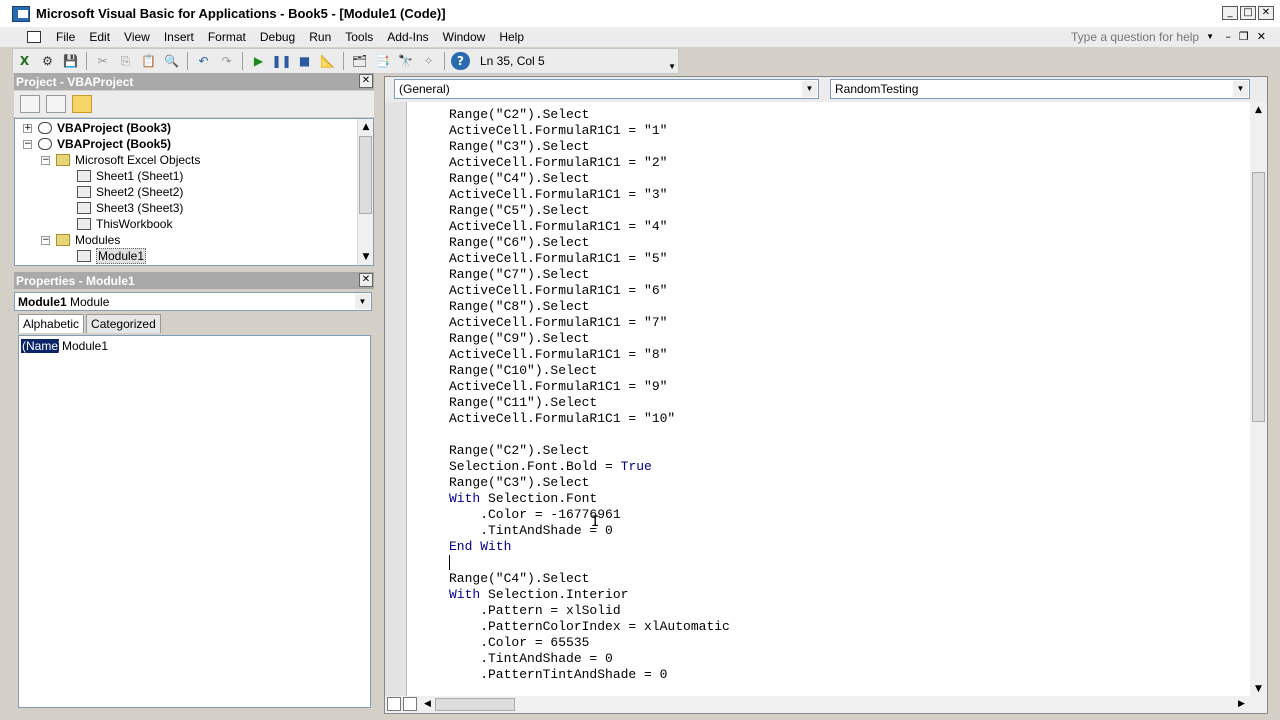  Describe the element at coordinates (83, 346) in the screenshot. I see `property-value: Module1` at that location.